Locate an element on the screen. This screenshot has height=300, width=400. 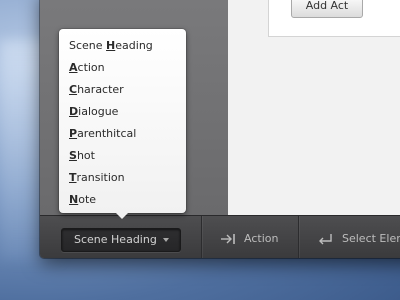
element-type-select: Scene Heading is located at coordinates (121, 240).